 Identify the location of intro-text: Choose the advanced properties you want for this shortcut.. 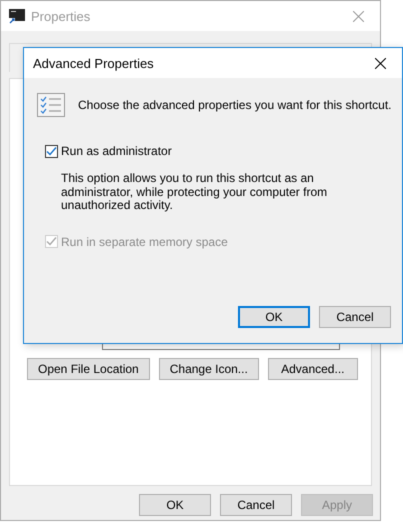
(235, 105).